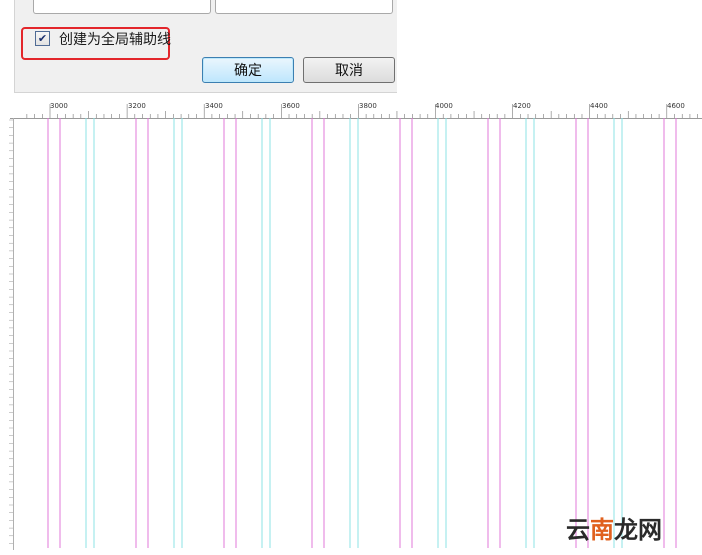 The height and width of the screenshot is (555, 702). What do you see at coordinates (522, 106) in the screenshot?
I see `ruler-label: 4200` at bounding box center [522, 106].